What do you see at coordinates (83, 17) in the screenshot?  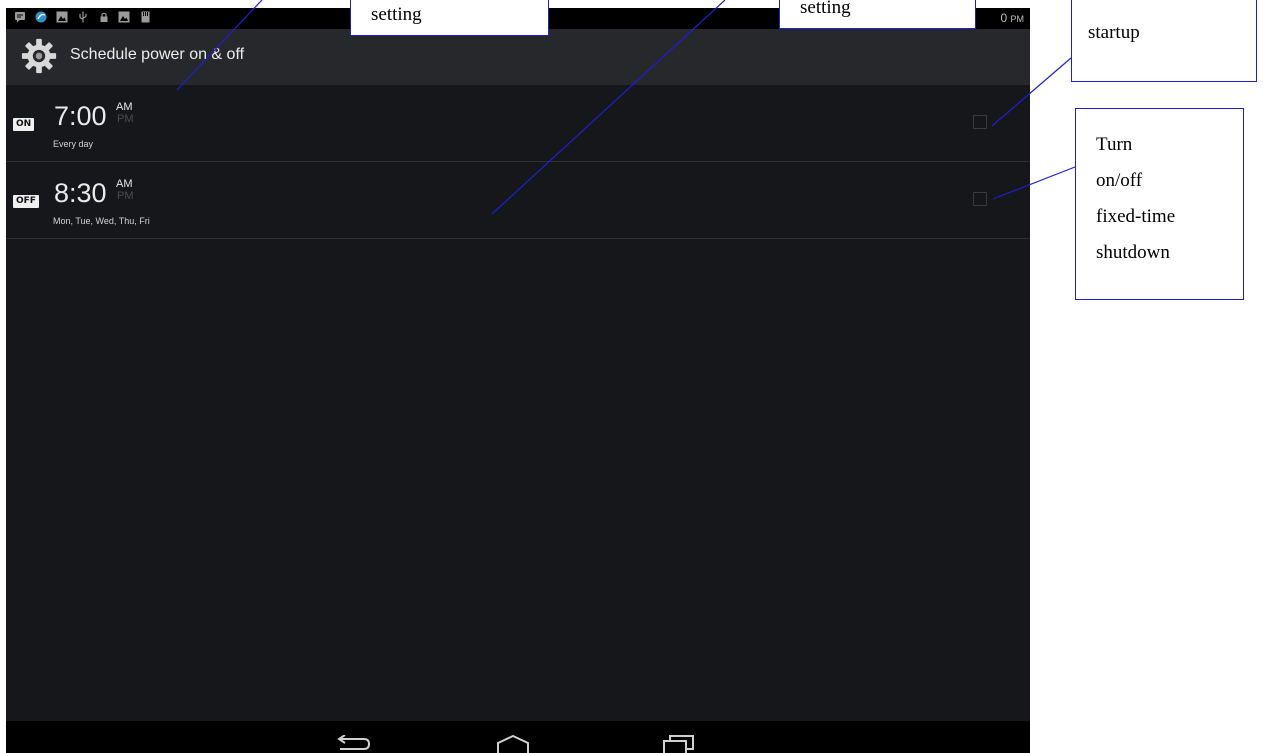 I see `usb-icon` at bounding box center [83, 17].